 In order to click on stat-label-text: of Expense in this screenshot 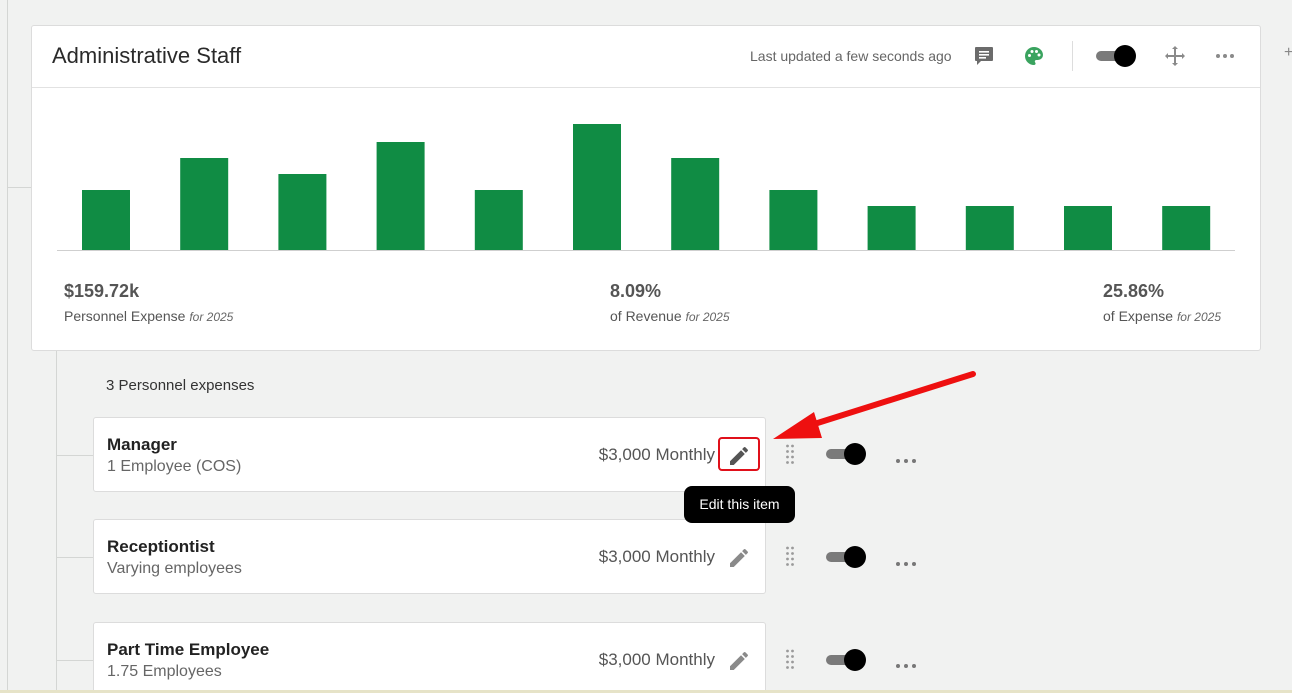, I will do `click(1138, 316)`.